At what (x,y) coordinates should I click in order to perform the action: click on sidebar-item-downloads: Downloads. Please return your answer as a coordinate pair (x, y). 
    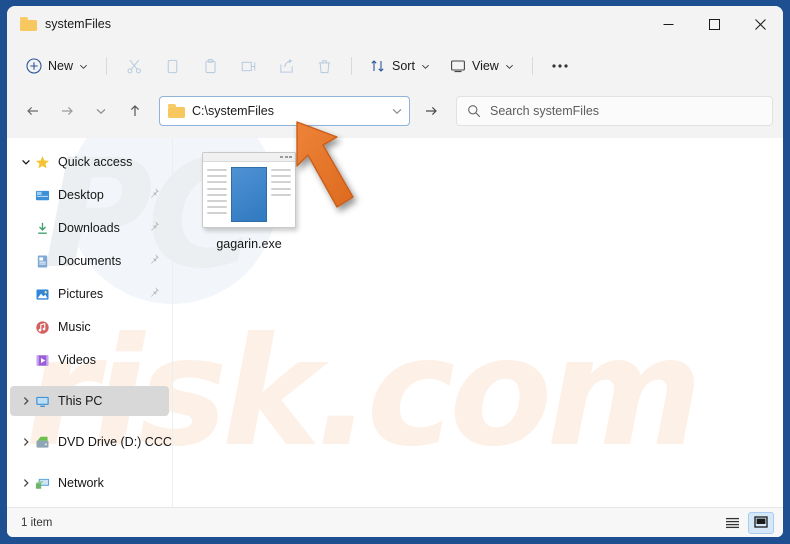
    Looking at the image, I should click on (89, 228).